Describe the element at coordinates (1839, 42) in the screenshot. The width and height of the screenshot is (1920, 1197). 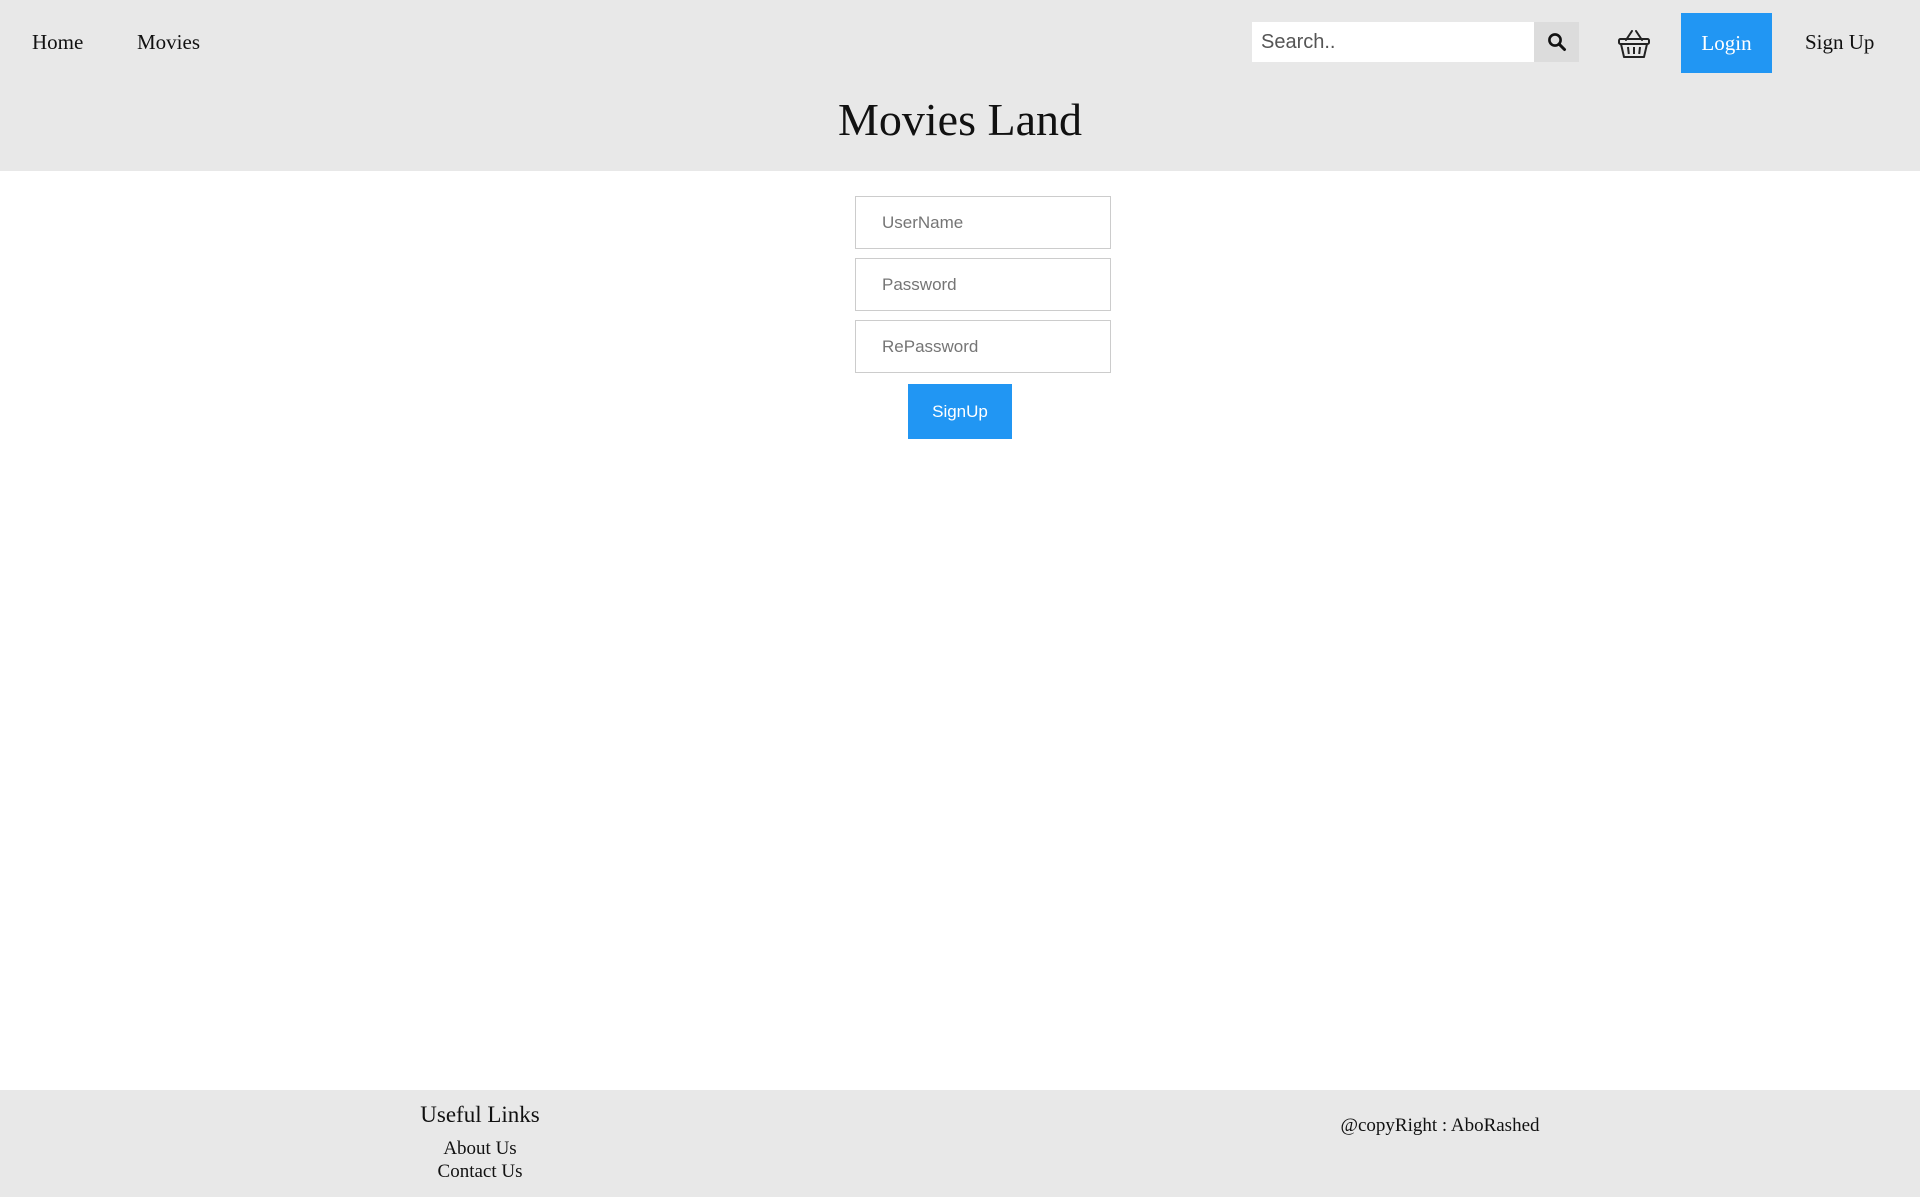
I see `signup-link: Sign Up` at that location.